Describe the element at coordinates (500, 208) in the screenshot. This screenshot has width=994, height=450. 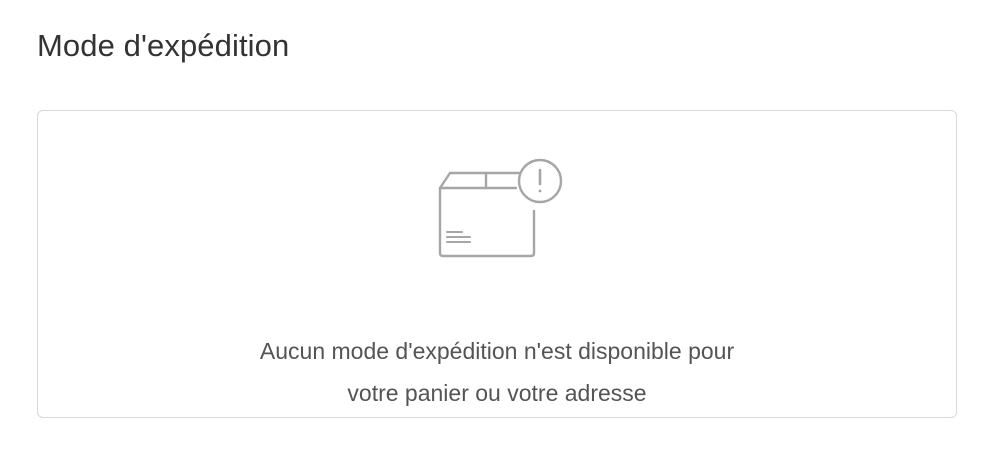
I see `package-warning-icon` at that location.